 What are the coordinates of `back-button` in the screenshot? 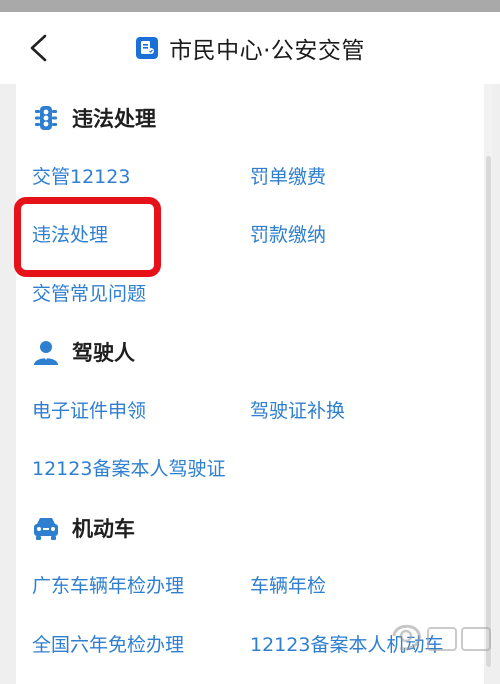 It's located at (38, 48).